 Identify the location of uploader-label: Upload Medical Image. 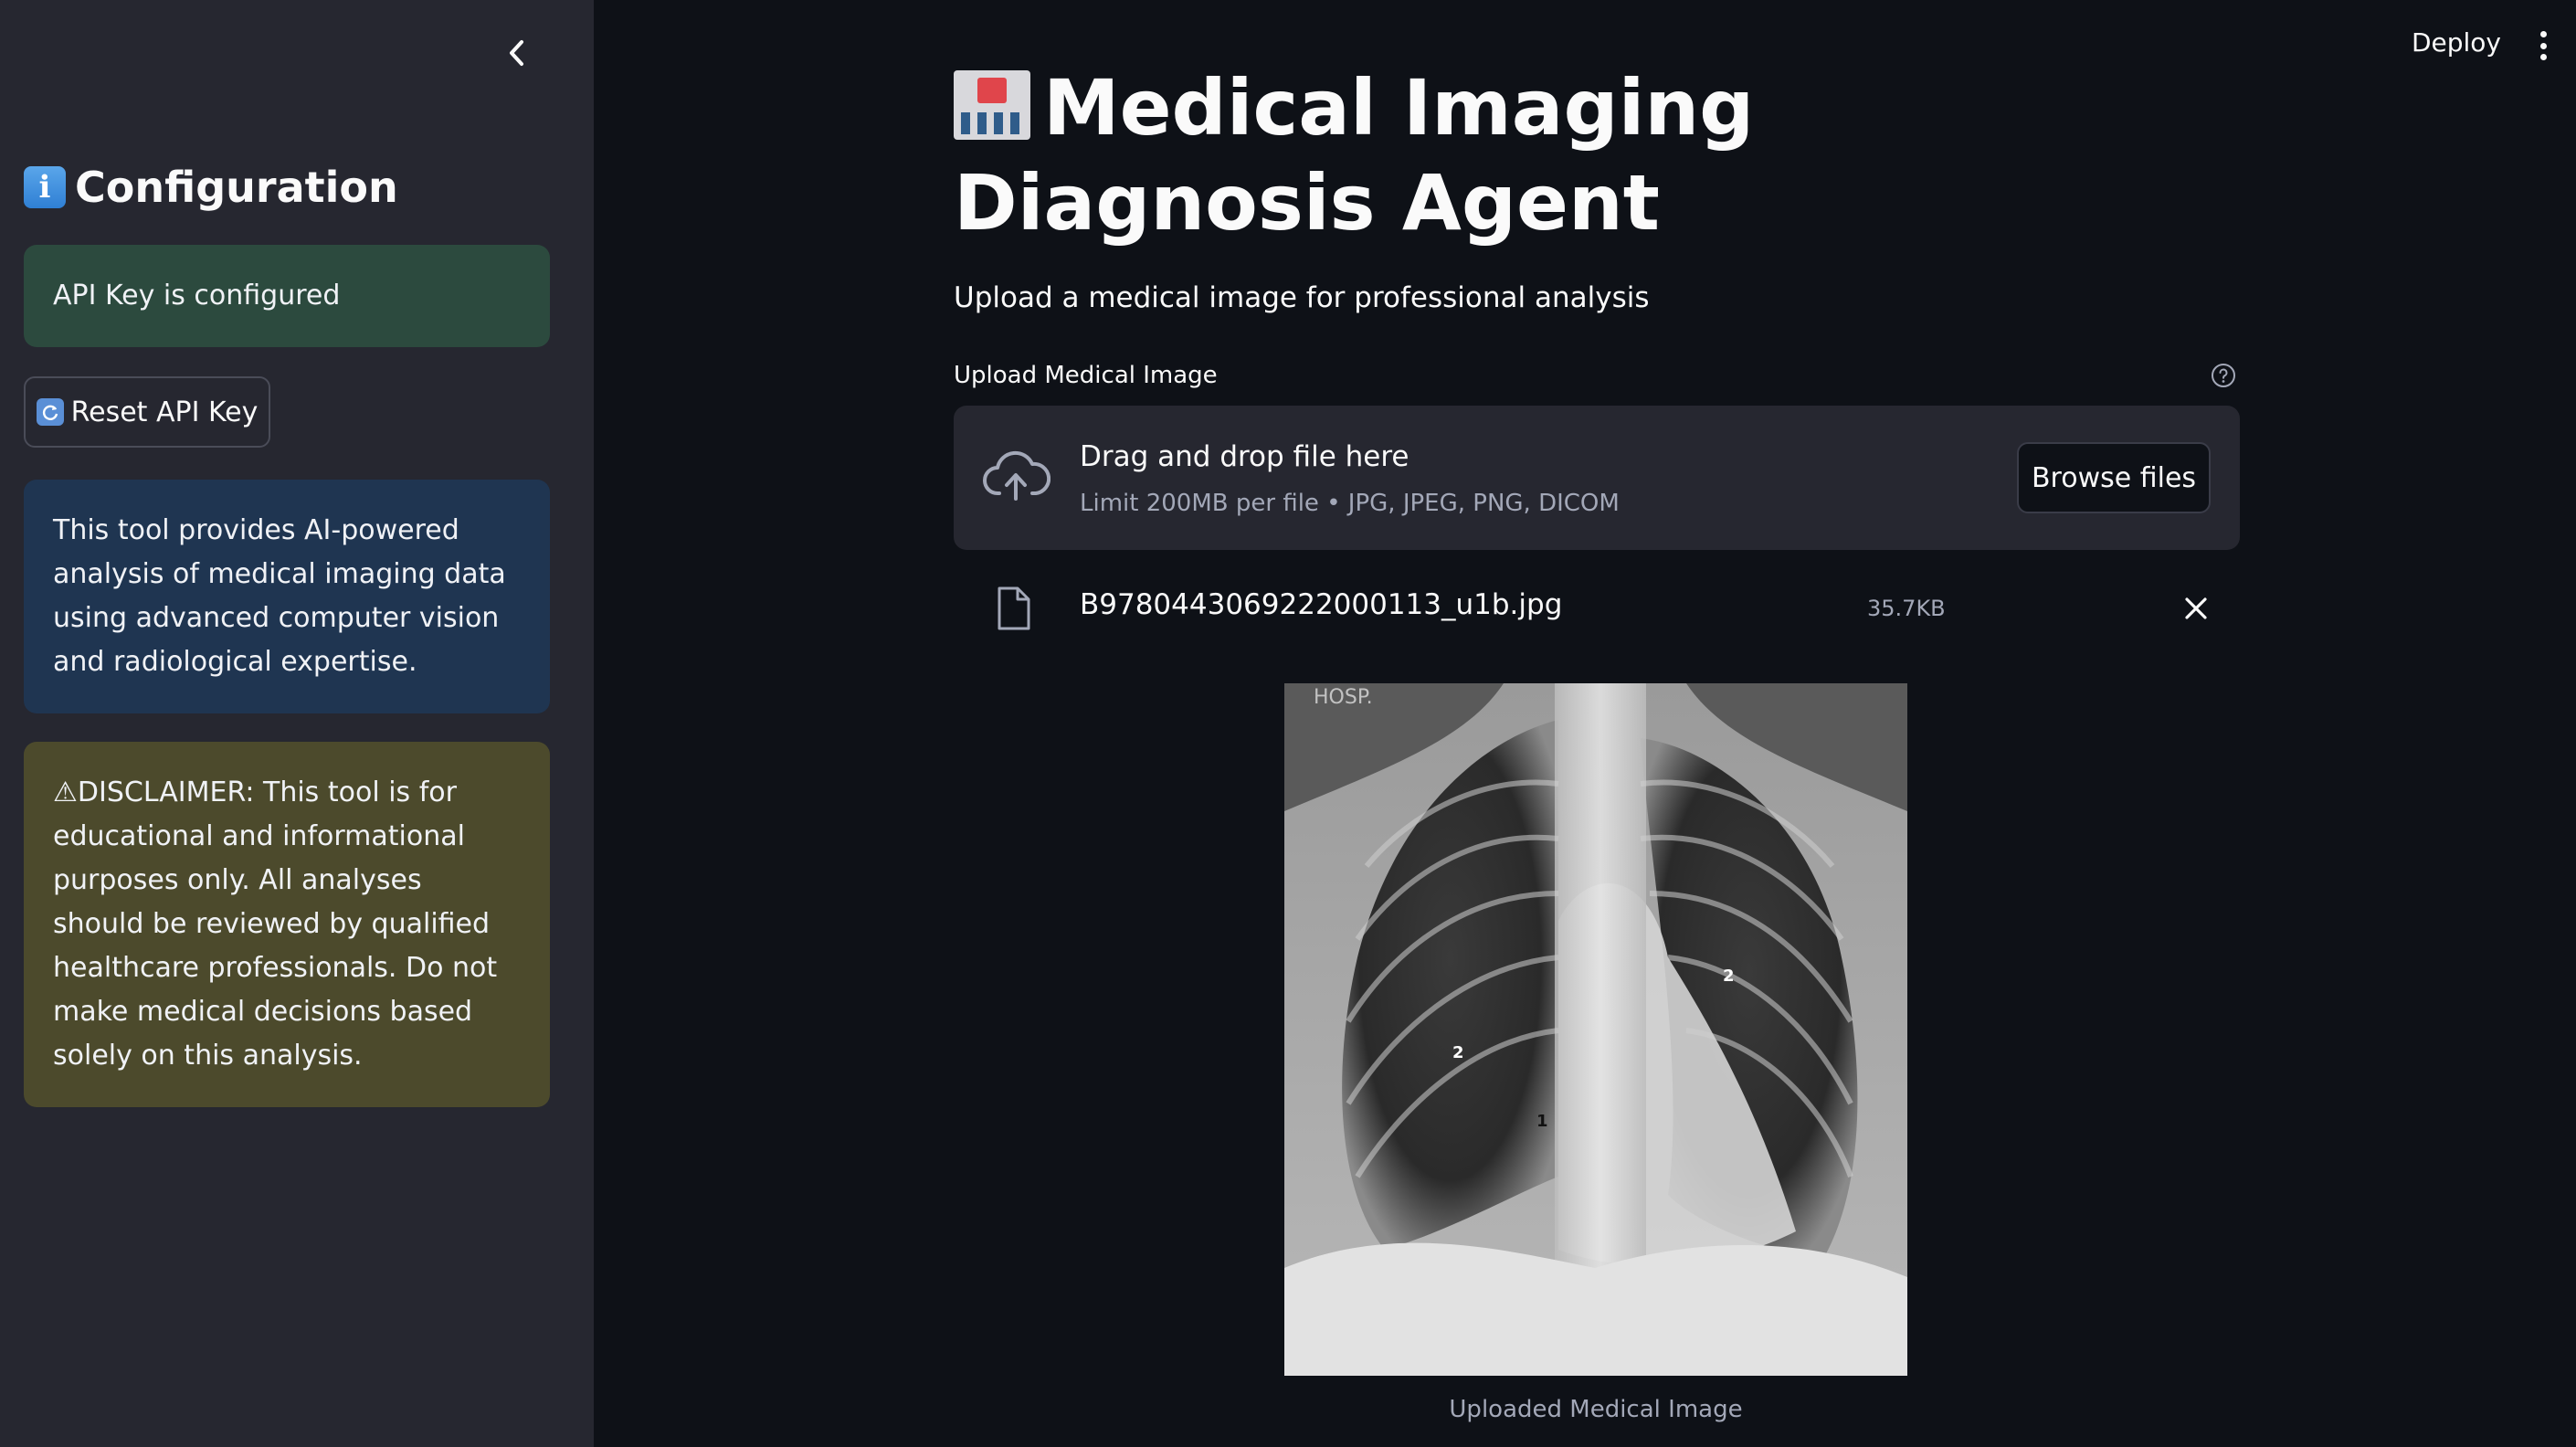
(1086, 375).